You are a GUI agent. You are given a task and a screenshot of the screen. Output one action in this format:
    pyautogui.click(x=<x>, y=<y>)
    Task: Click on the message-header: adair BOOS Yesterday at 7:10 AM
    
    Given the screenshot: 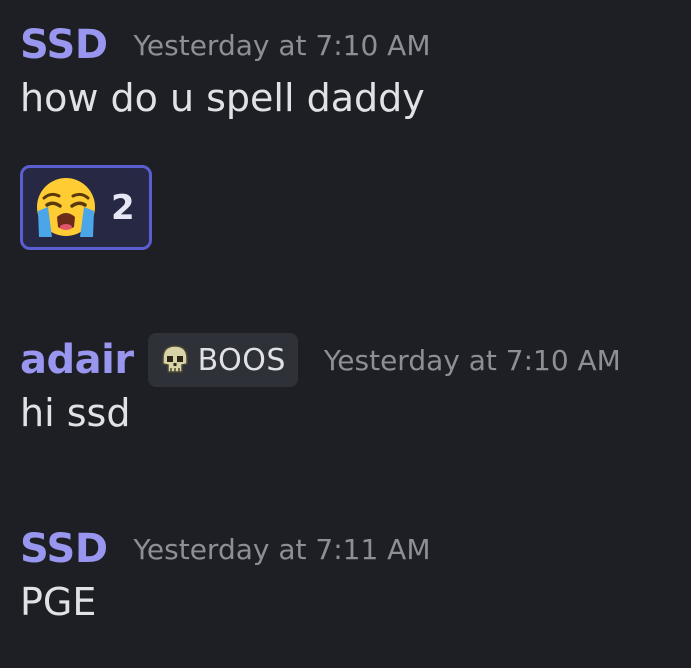 What is the action you would take?
    pyautogui.click(x=345, y=360)
    